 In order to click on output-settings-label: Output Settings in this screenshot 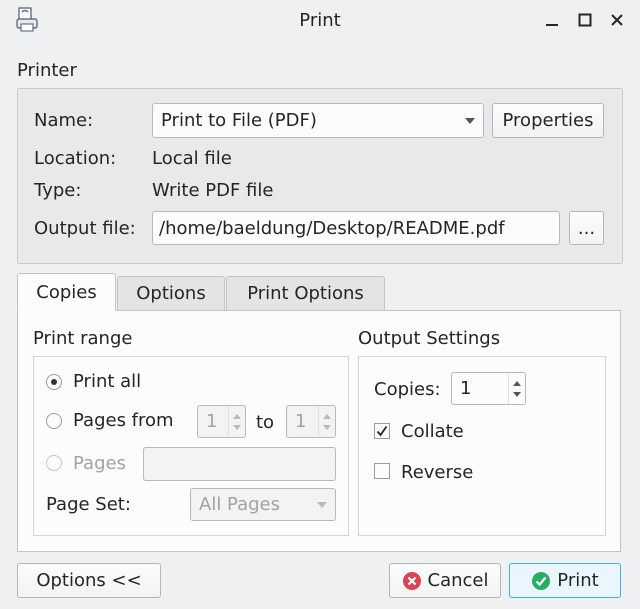, I will do `click(429, 338)`.